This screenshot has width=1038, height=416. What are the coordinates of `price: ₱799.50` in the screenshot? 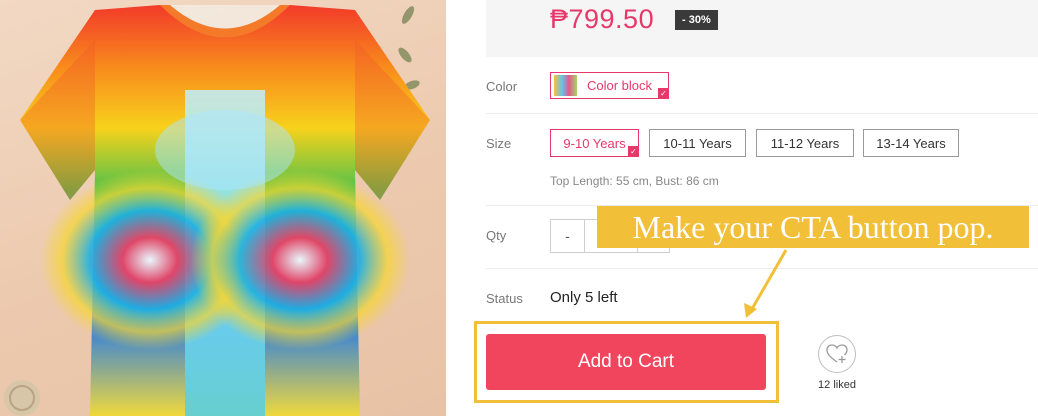 It's located at (602, 19).